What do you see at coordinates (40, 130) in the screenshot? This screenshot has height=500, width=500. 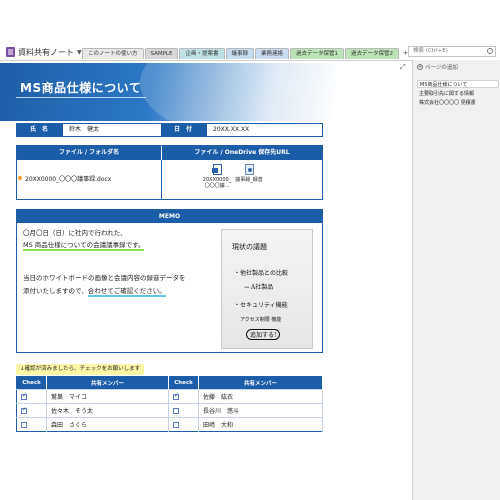 I see `name-label: 氏 名` at bounding box center [40, 130].